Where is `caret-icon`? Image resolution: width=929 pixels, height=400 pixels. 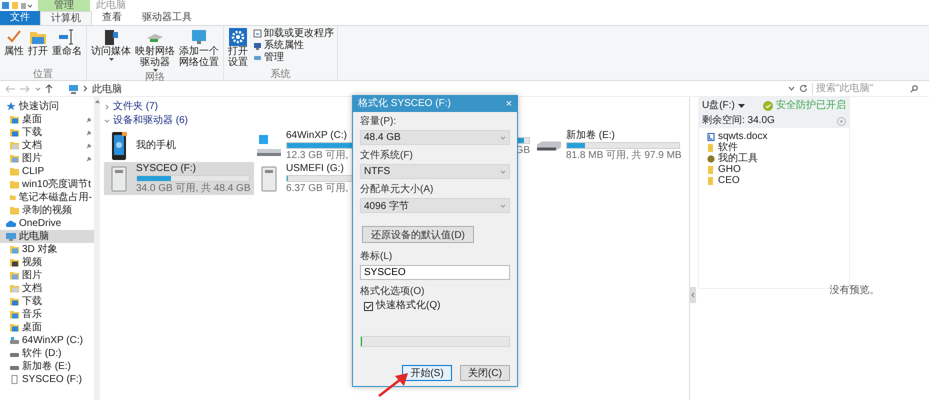 caret-icon is located at coordinates (741, 106).